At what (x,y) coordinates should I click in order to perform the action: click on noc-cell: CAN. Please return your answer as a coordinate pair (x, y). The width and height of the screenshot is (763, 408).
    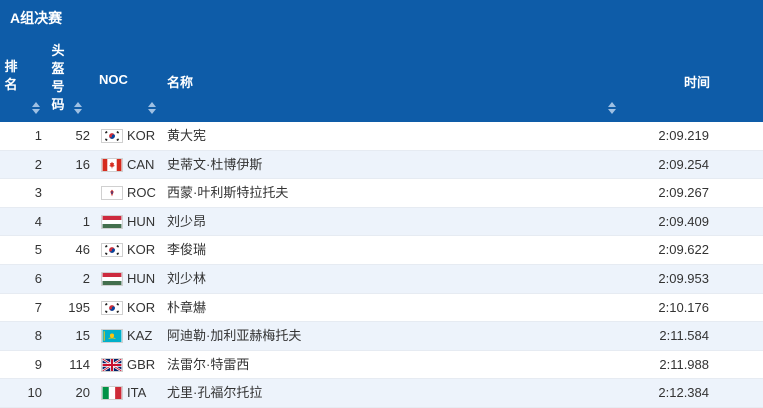
    Looking at the image, I should click on (141, 164).